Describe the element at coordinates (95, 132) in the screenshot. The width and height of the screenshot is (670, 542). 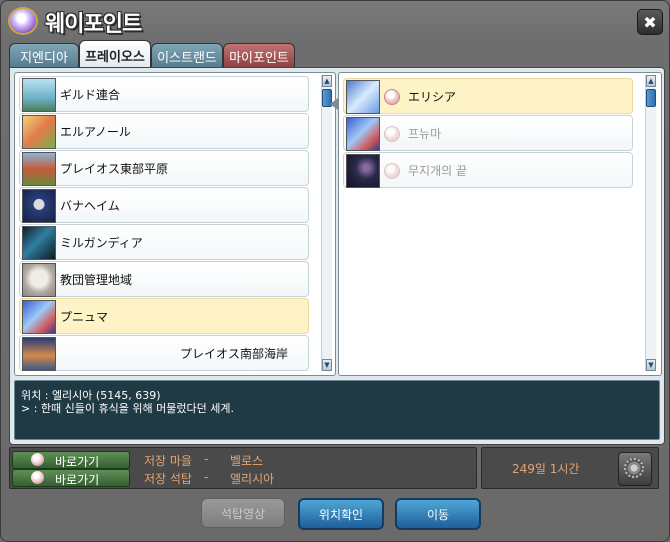
I see `region-label: エルアノール` at that location.